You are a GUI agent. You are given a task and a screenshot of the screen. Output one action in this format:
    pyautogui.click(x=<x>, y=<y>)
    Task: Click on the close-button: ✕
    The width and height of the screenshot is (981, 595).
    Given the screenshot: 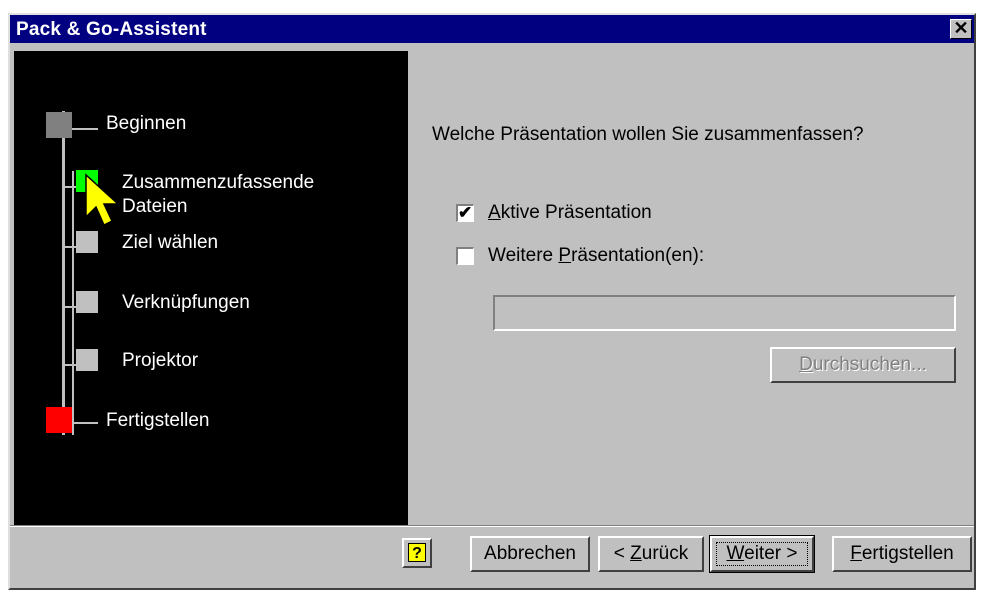 What is the action you would take?
    pyautogui.click(x=961, y=29)
    